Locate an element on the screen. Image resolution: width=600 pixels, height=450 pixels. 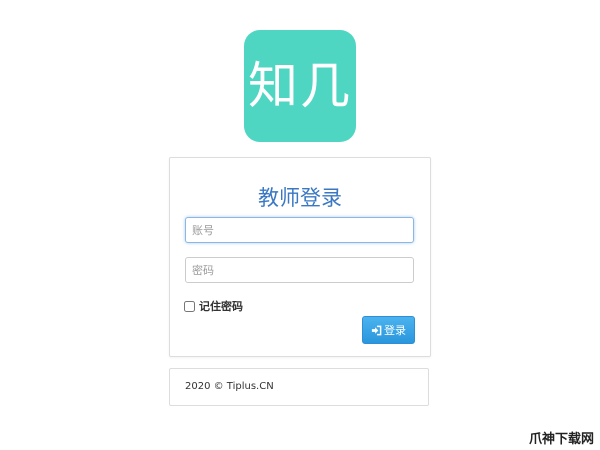
logo-text: 知几 is located at coordinates (300, 86).